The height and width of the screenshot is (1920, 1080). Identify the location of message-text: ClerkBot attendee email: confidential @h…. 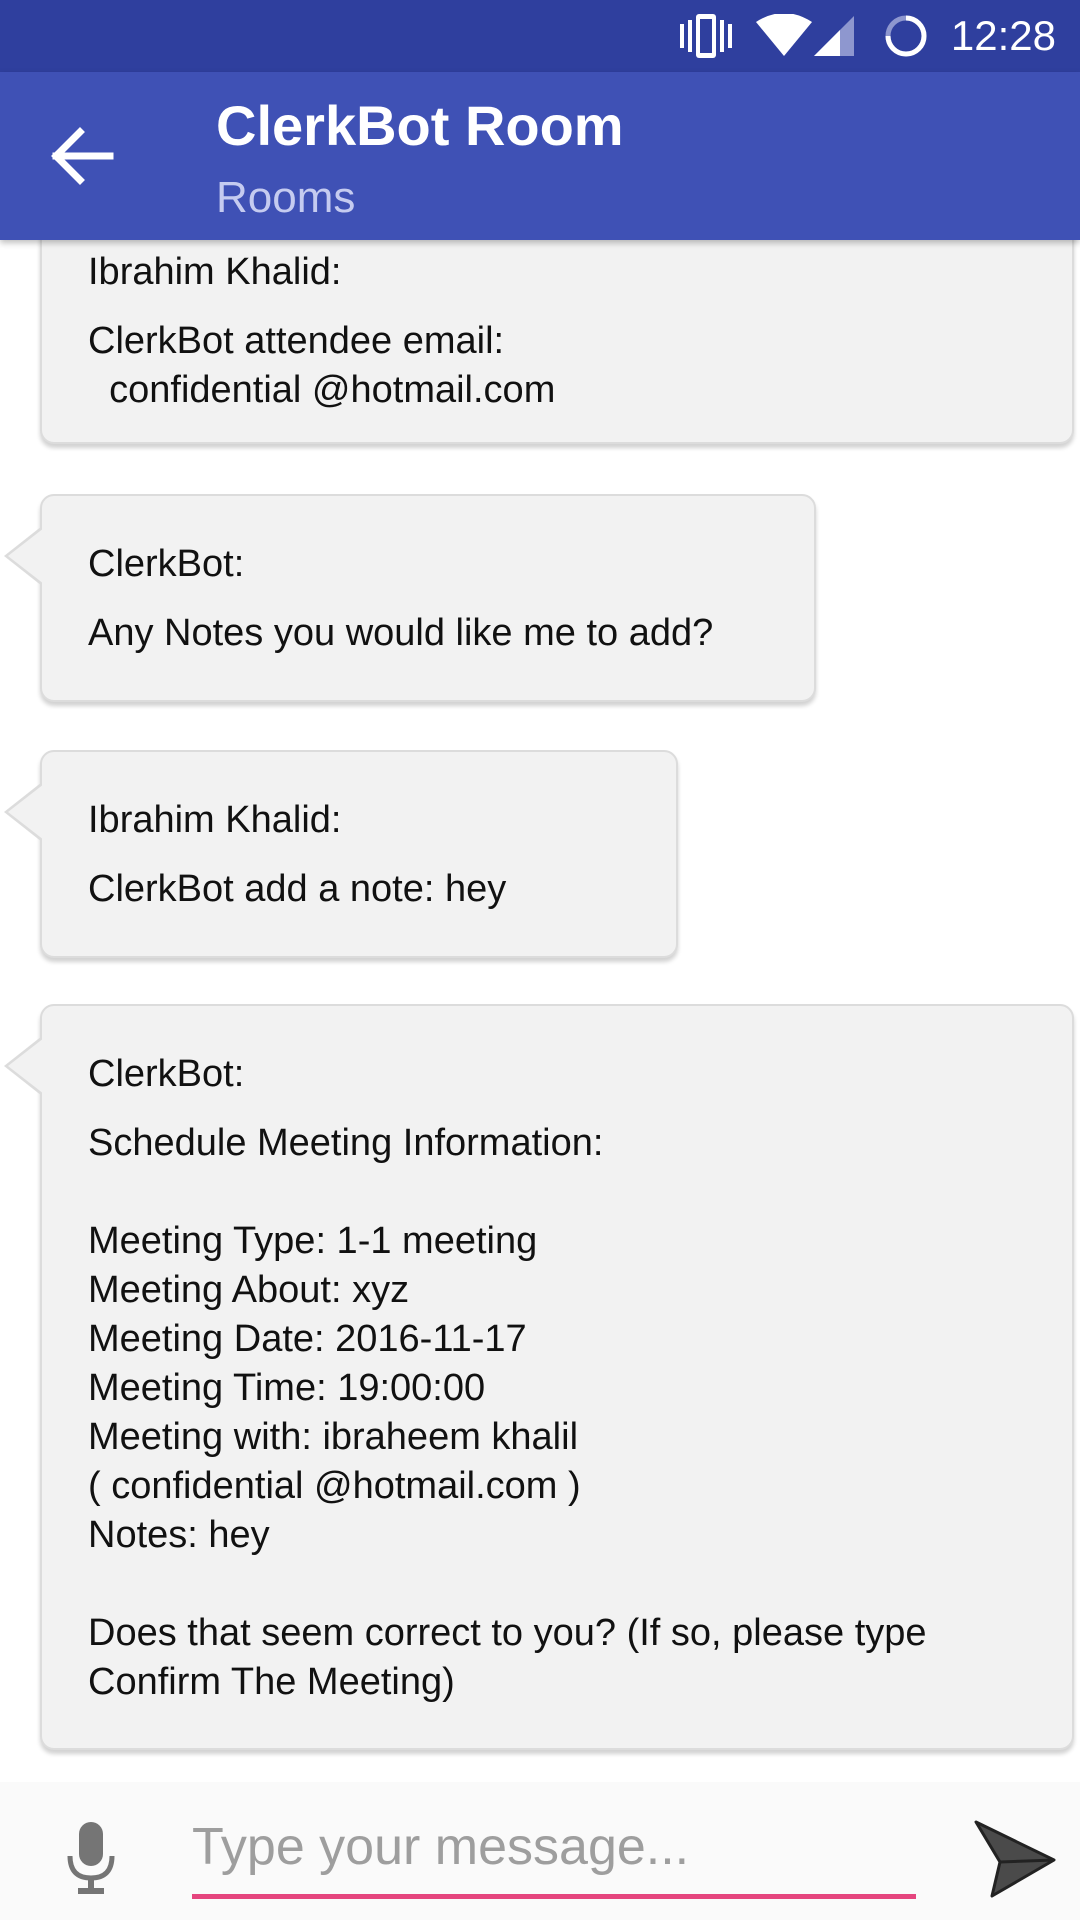
(322, 365).